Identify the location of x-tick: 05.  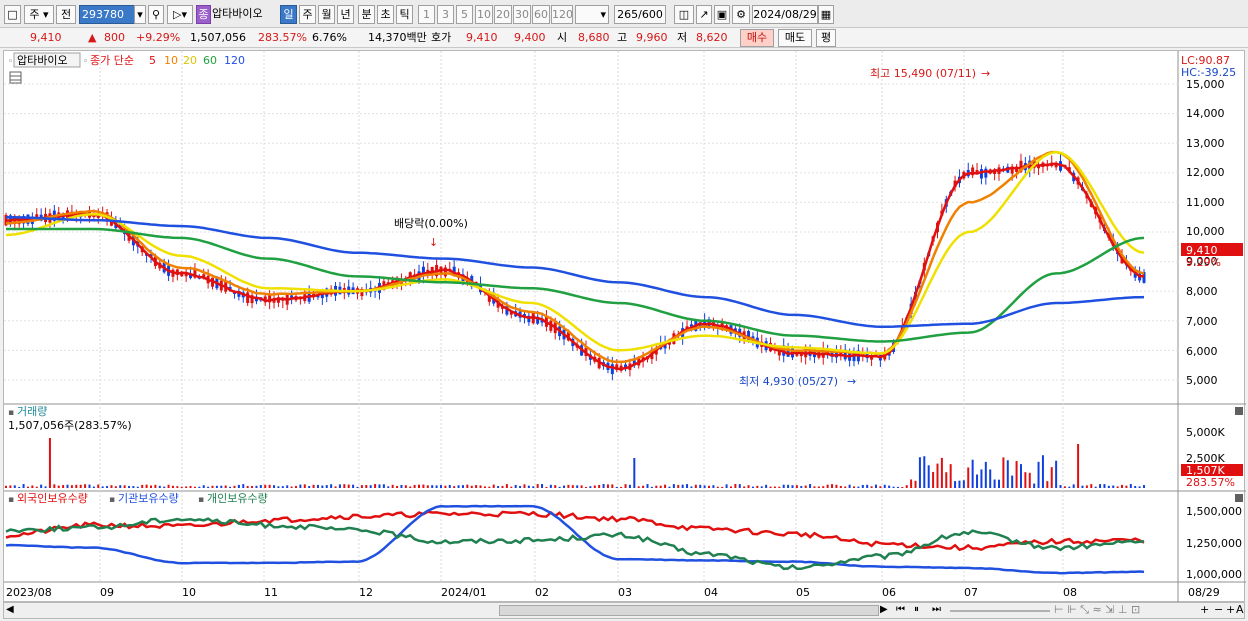
(803, 592).